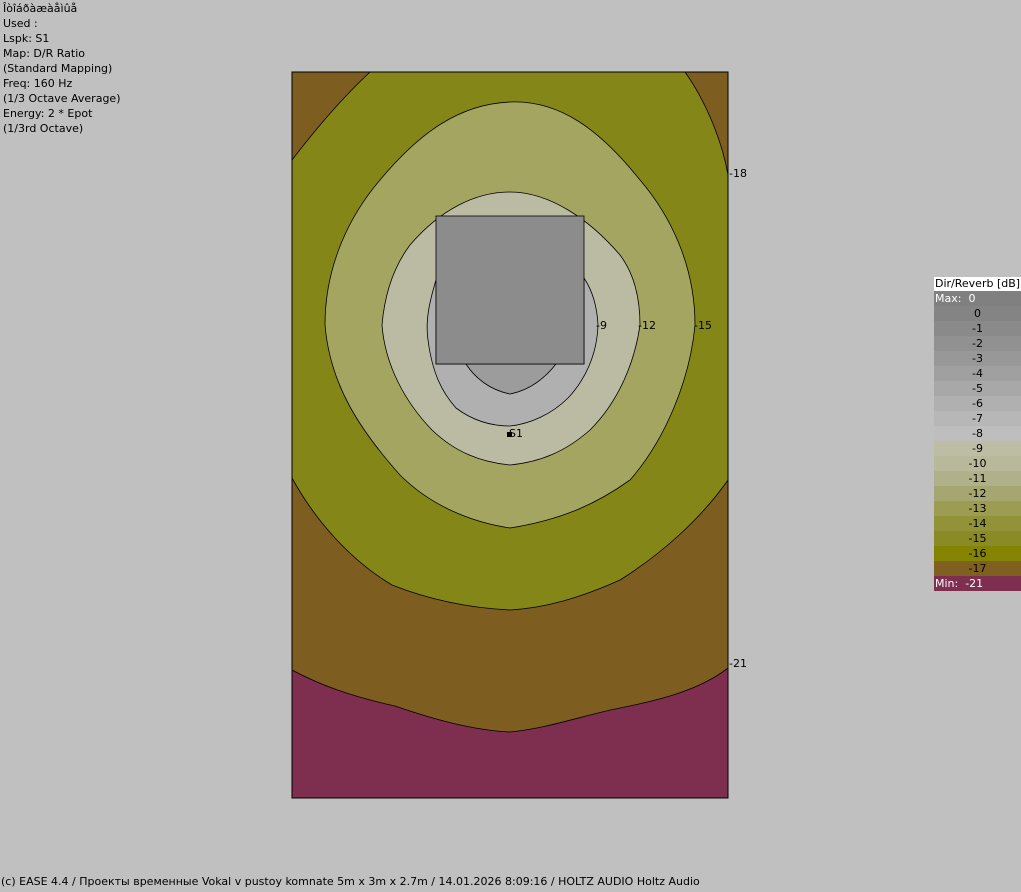  I want to click on speaker-label: S1, so click(516, 433).